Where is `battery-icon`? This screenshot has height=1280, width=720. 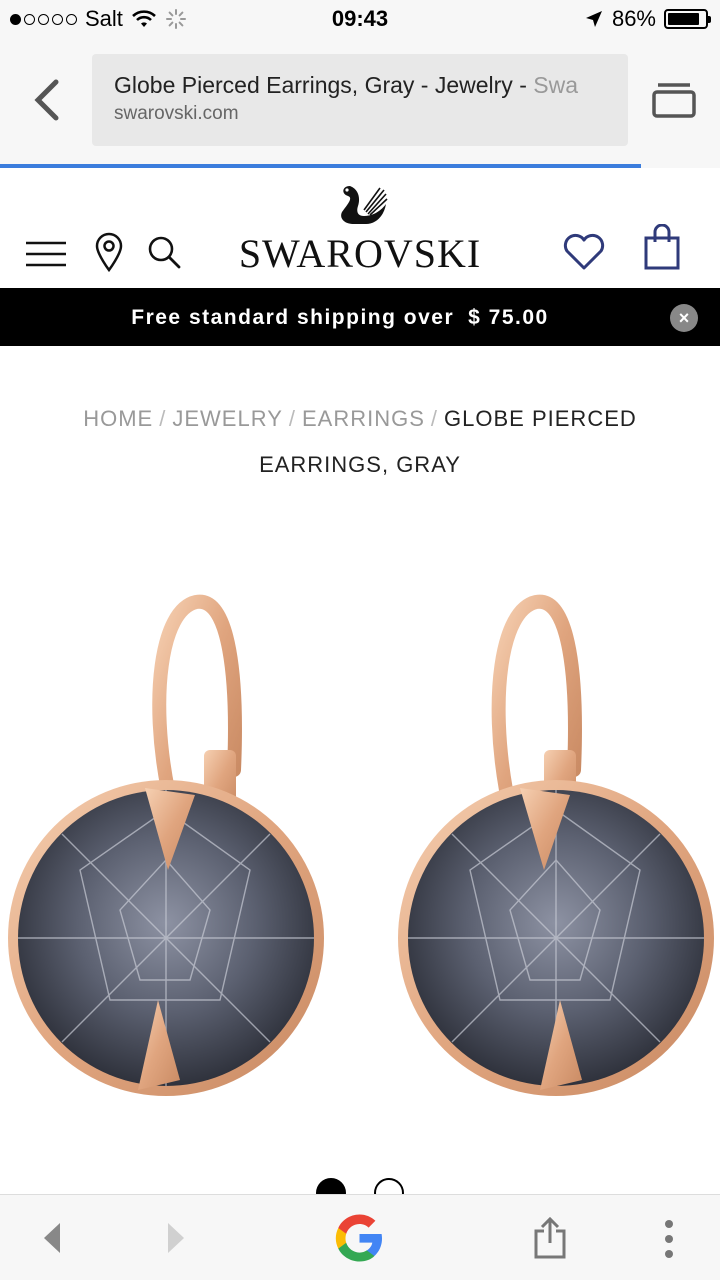
battery-icon is located at coordinates (687, 19).